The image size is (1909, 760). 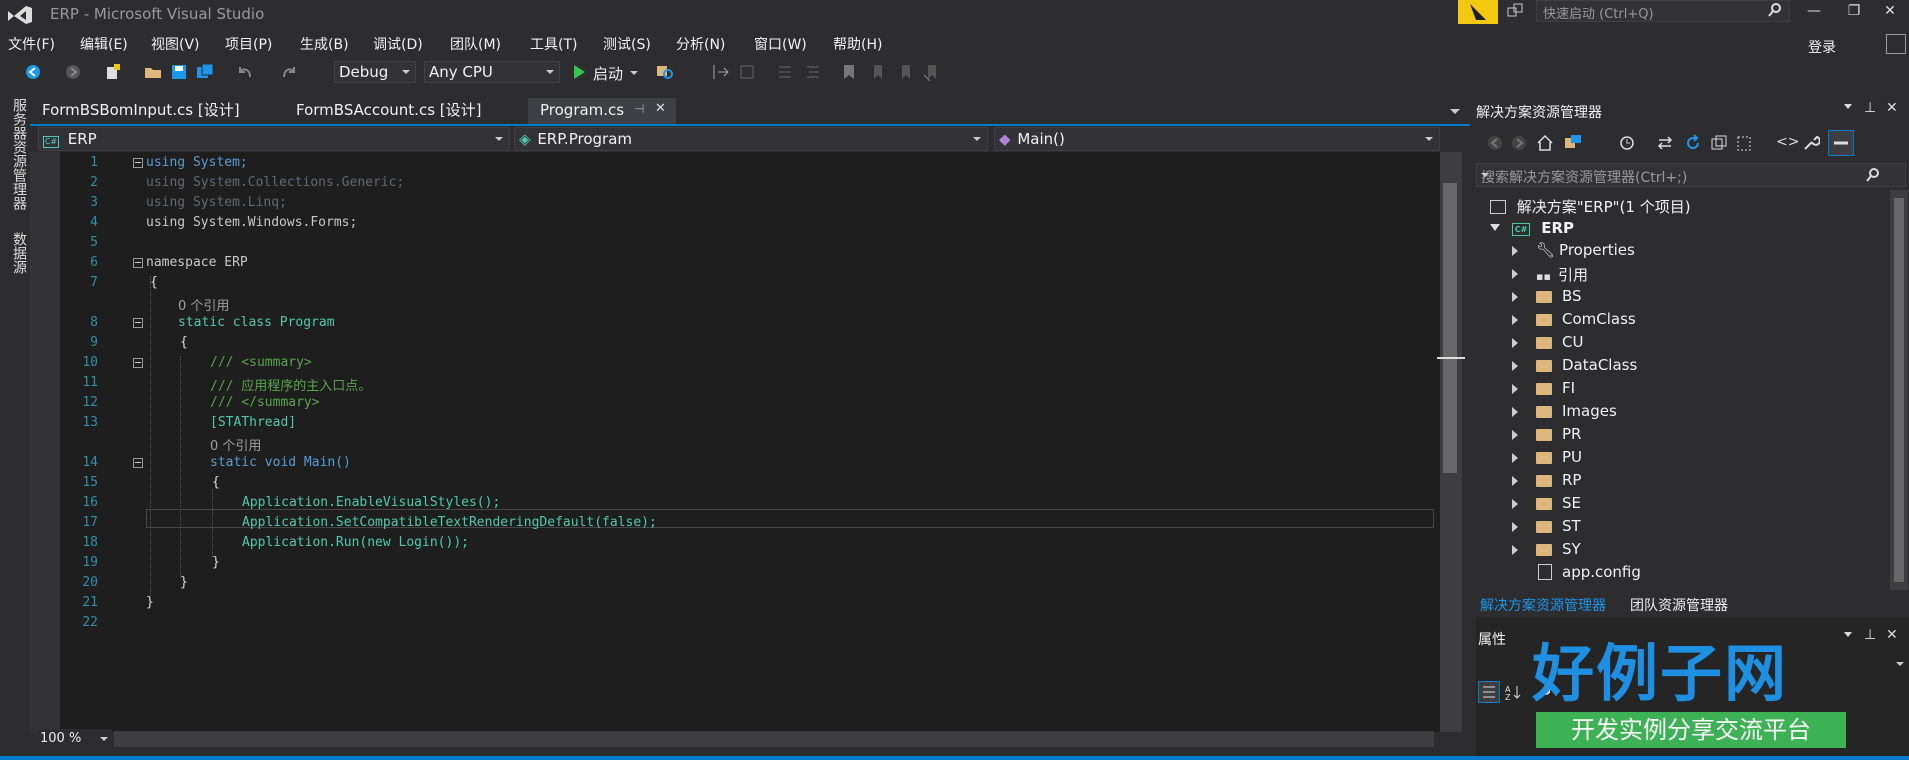 What do you see at coordinates (409, 111) in the screenshot?
I see `tab-formbsaccount: FormBSAccount.cs [设计]` at bounding box center [409, 111].